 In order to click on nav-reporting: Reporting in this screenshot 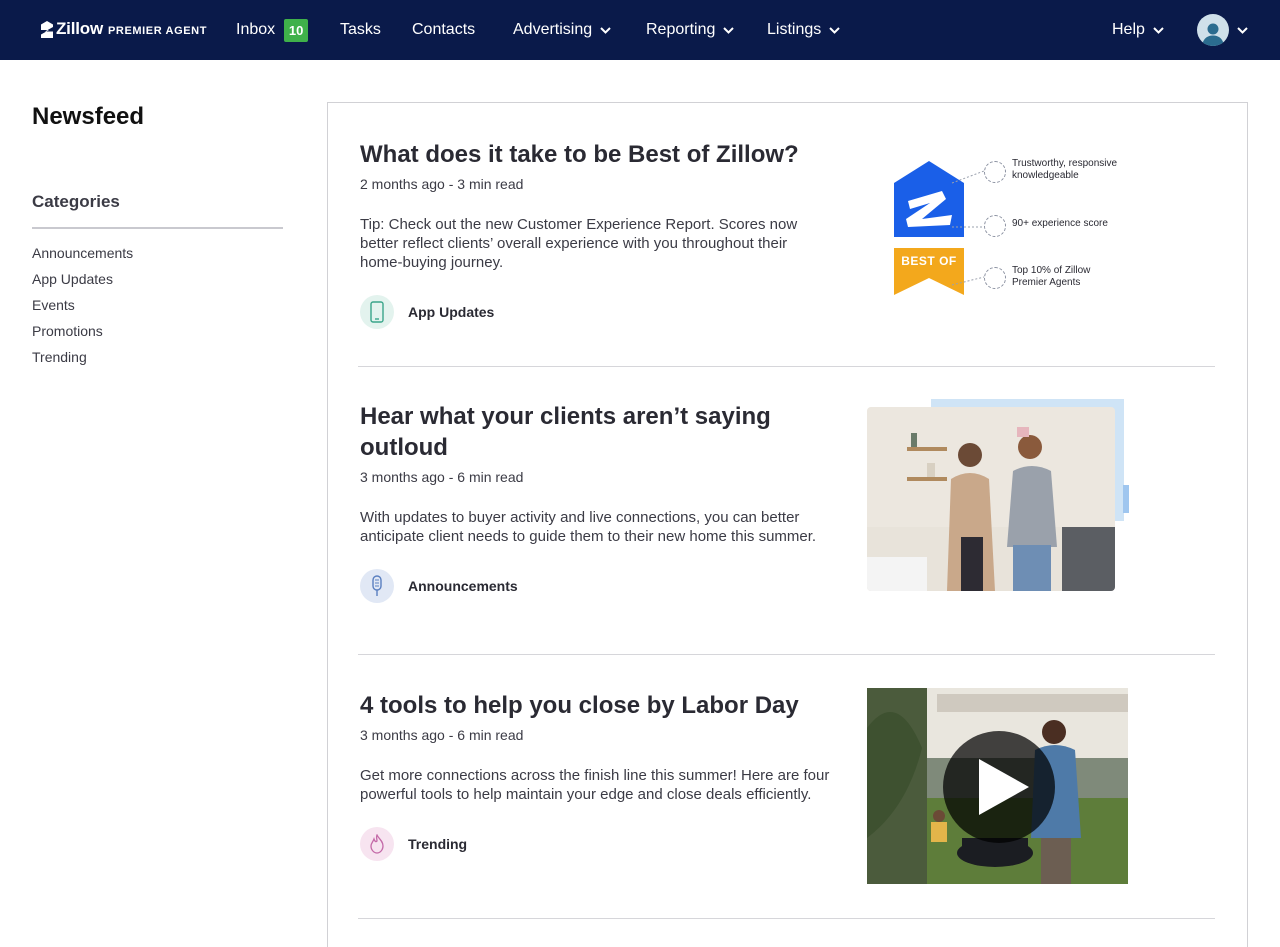, I will do `click(690, 30)`.